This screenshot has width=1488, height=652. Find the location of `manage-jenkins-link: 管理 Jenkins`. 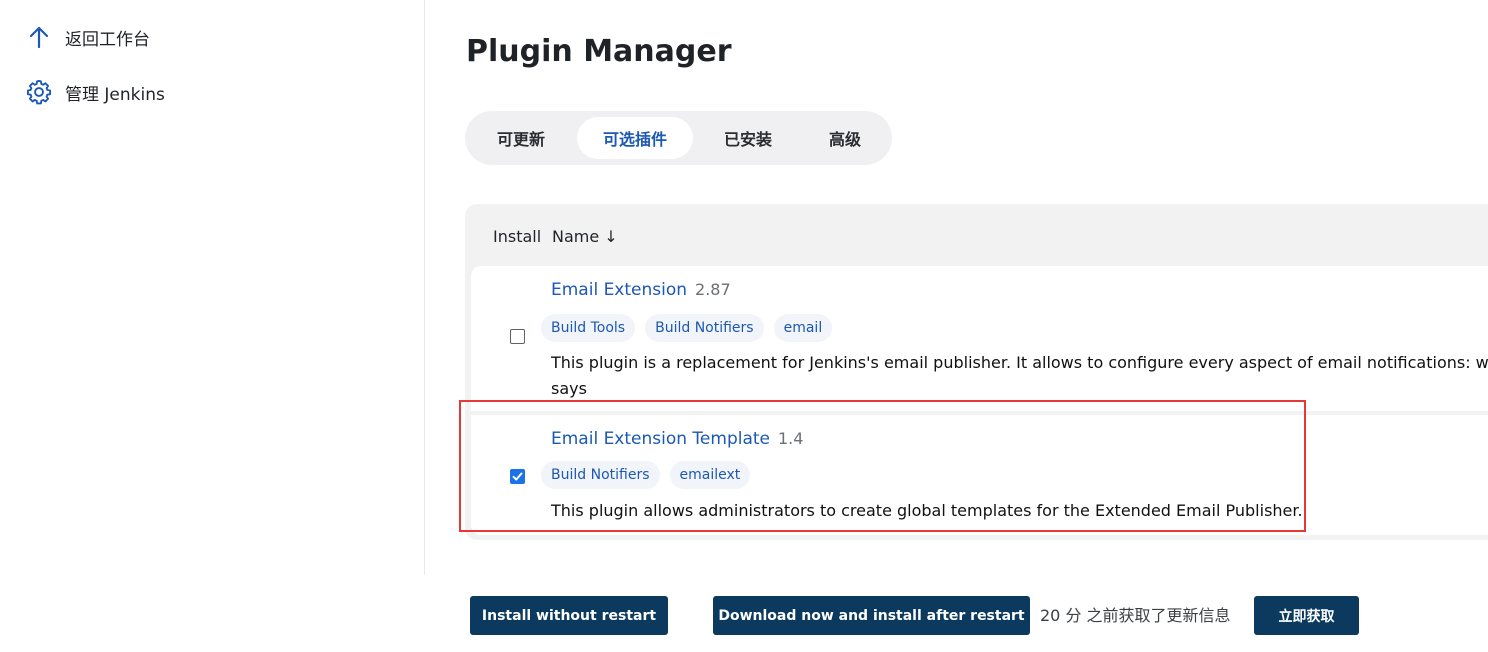

manage-jenkins-link: 管理 Jenkins is located at coordinates (94, 92).